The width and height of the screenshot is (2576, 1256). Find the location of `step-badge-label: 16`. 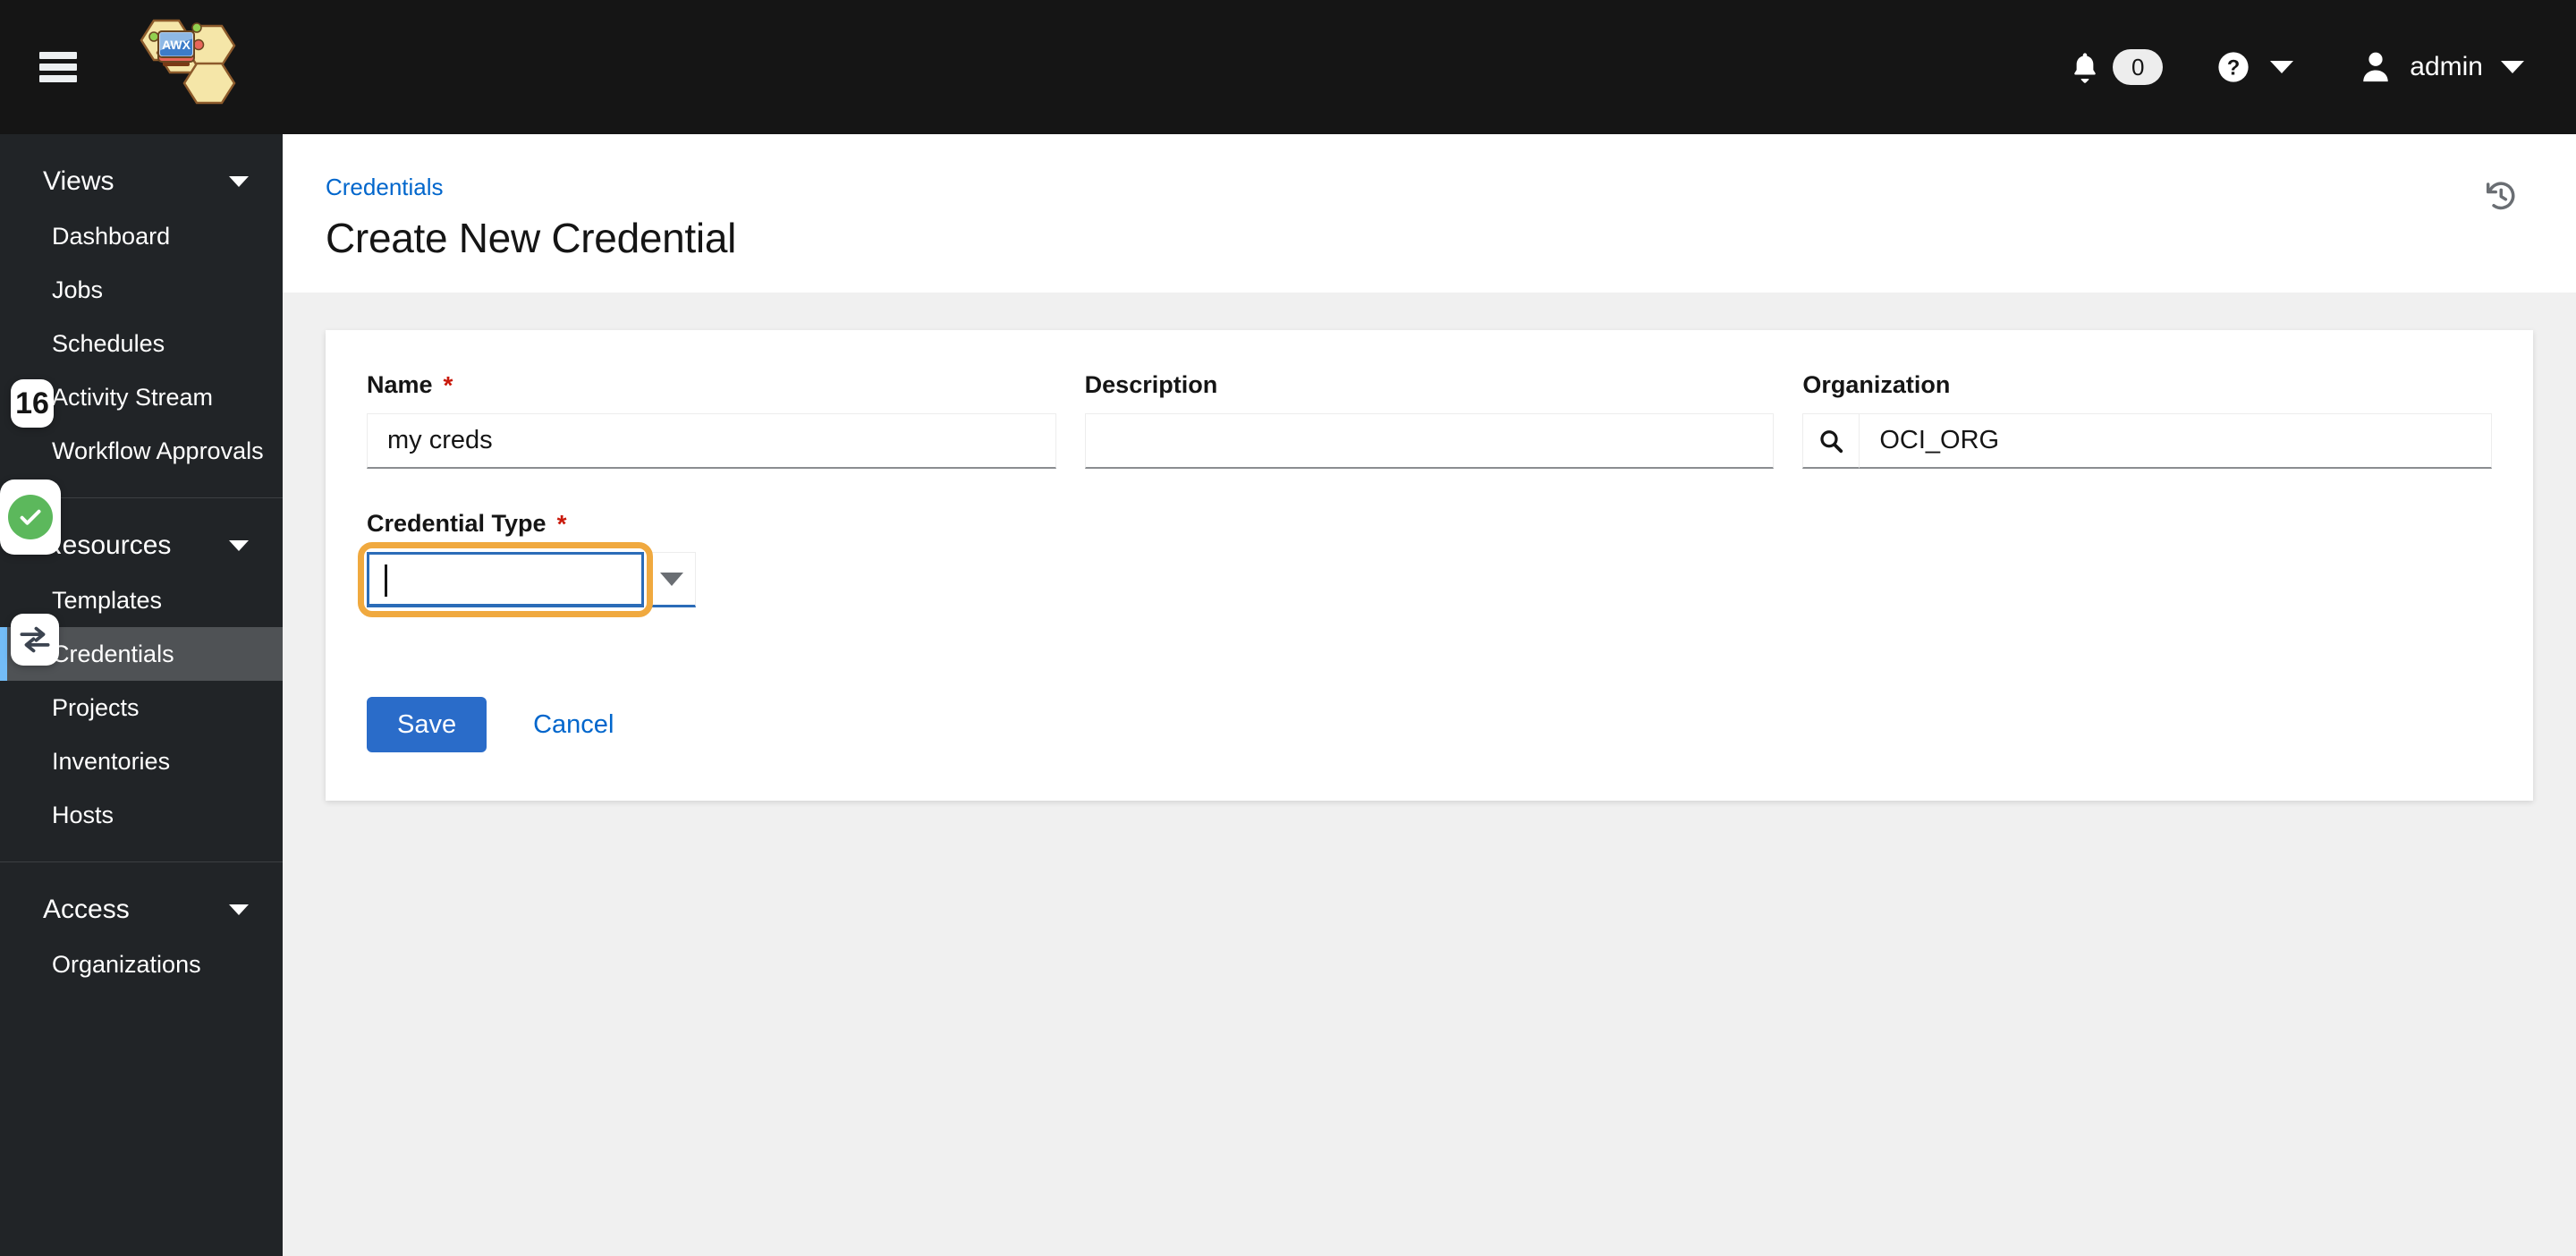

step-badge-label: 16 is located at coordinates (32, 403).